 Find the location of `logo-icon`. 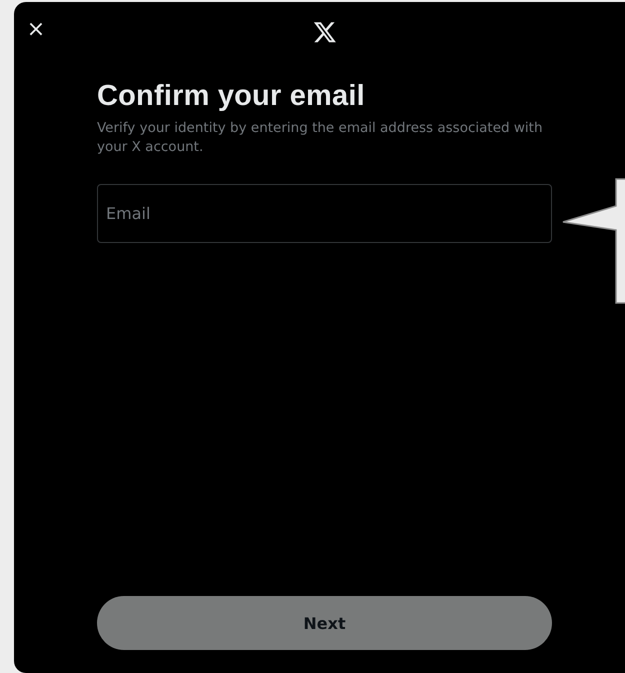

logo-icon is located at coordinates (324, 32).